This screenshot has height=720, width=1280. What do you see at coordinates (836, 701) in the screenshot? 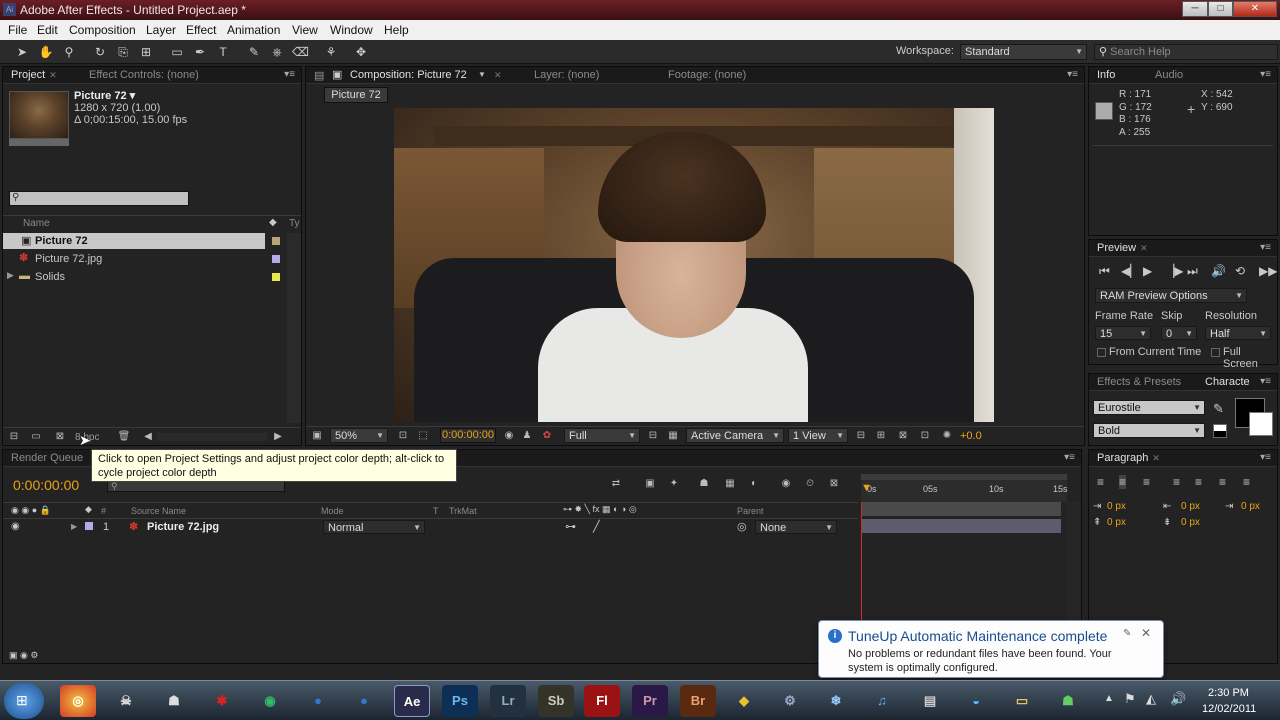
I see `taskbar-app-icon: ❄` at bounding box center [836, 701].